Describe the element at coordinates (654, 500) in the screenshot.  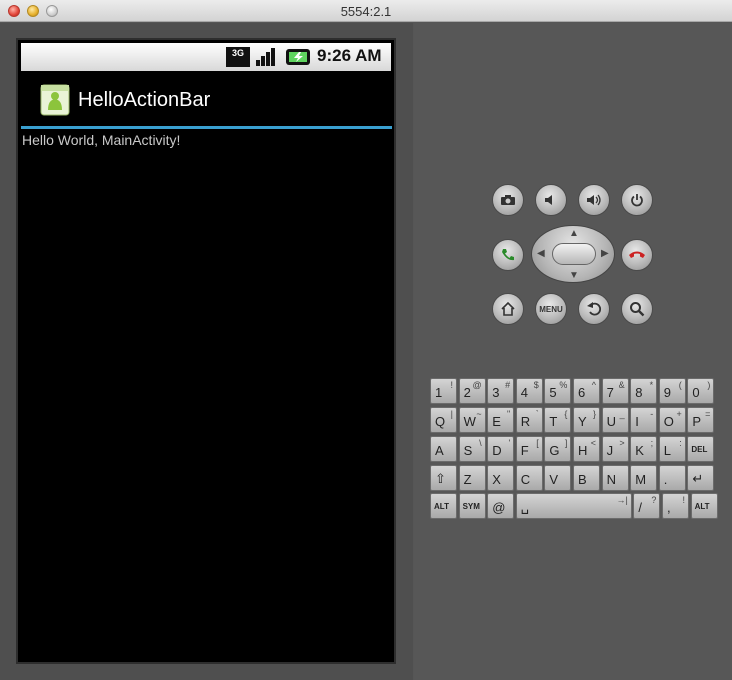
I see `key-secondary-label: ?` at that location.